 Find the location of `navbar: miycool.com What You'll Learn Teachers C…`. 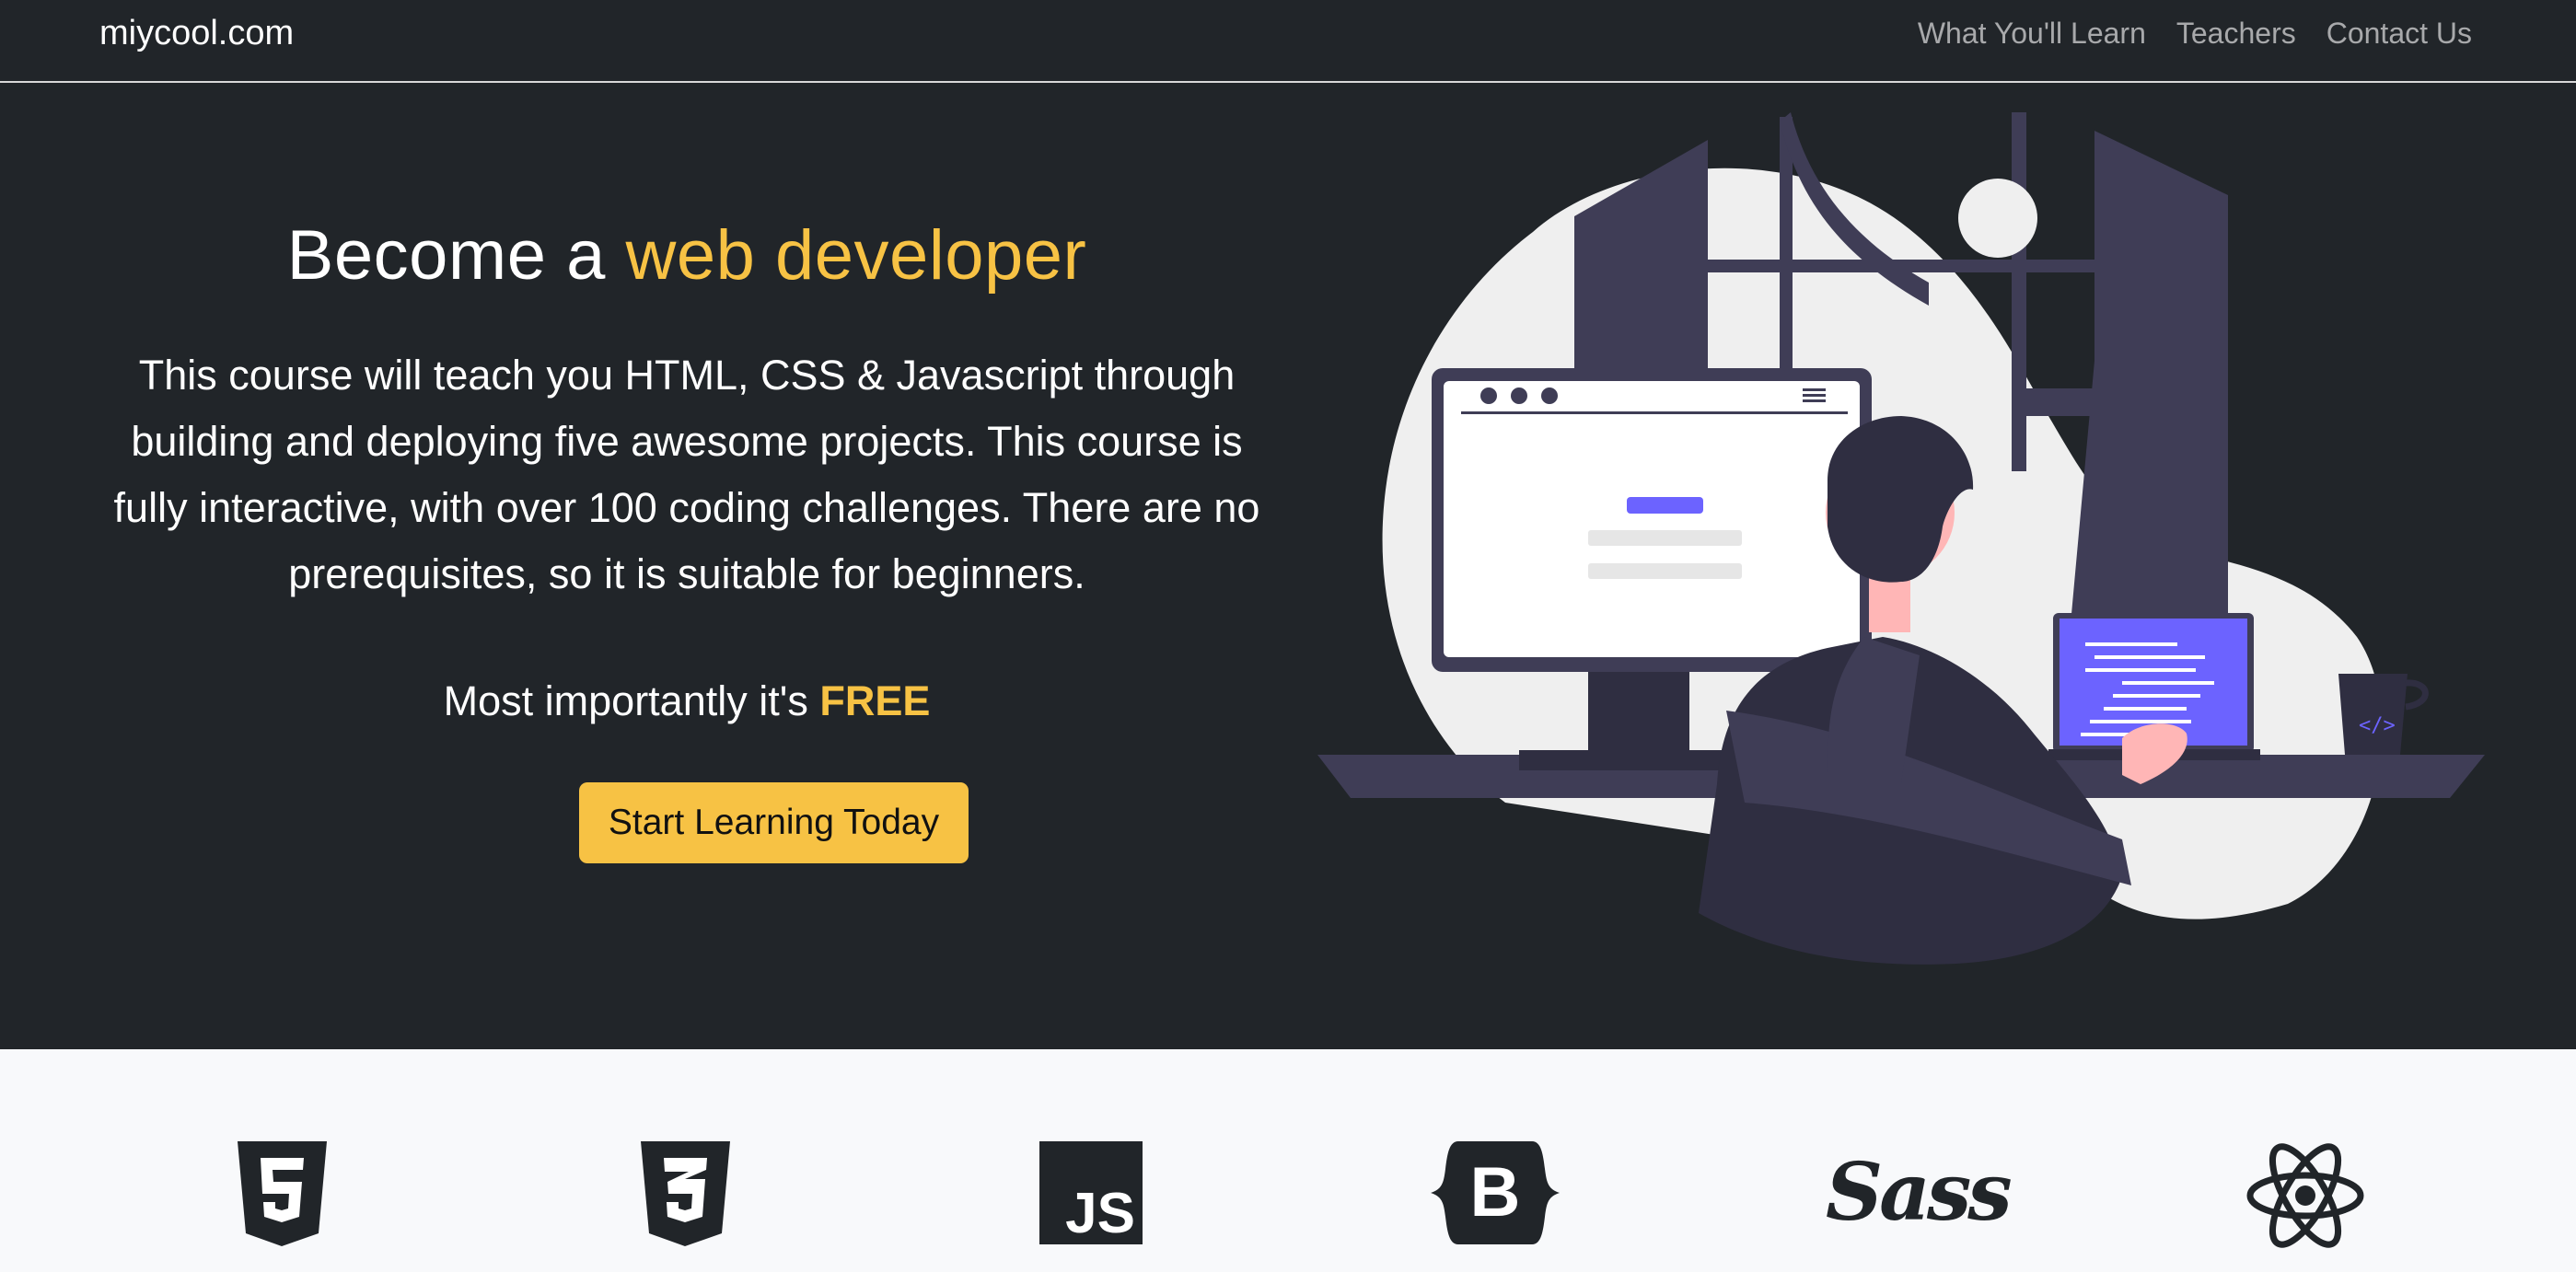

navbar: miycool.com What You'll Learn Teachers C… is located at coordinates (1288, 41).